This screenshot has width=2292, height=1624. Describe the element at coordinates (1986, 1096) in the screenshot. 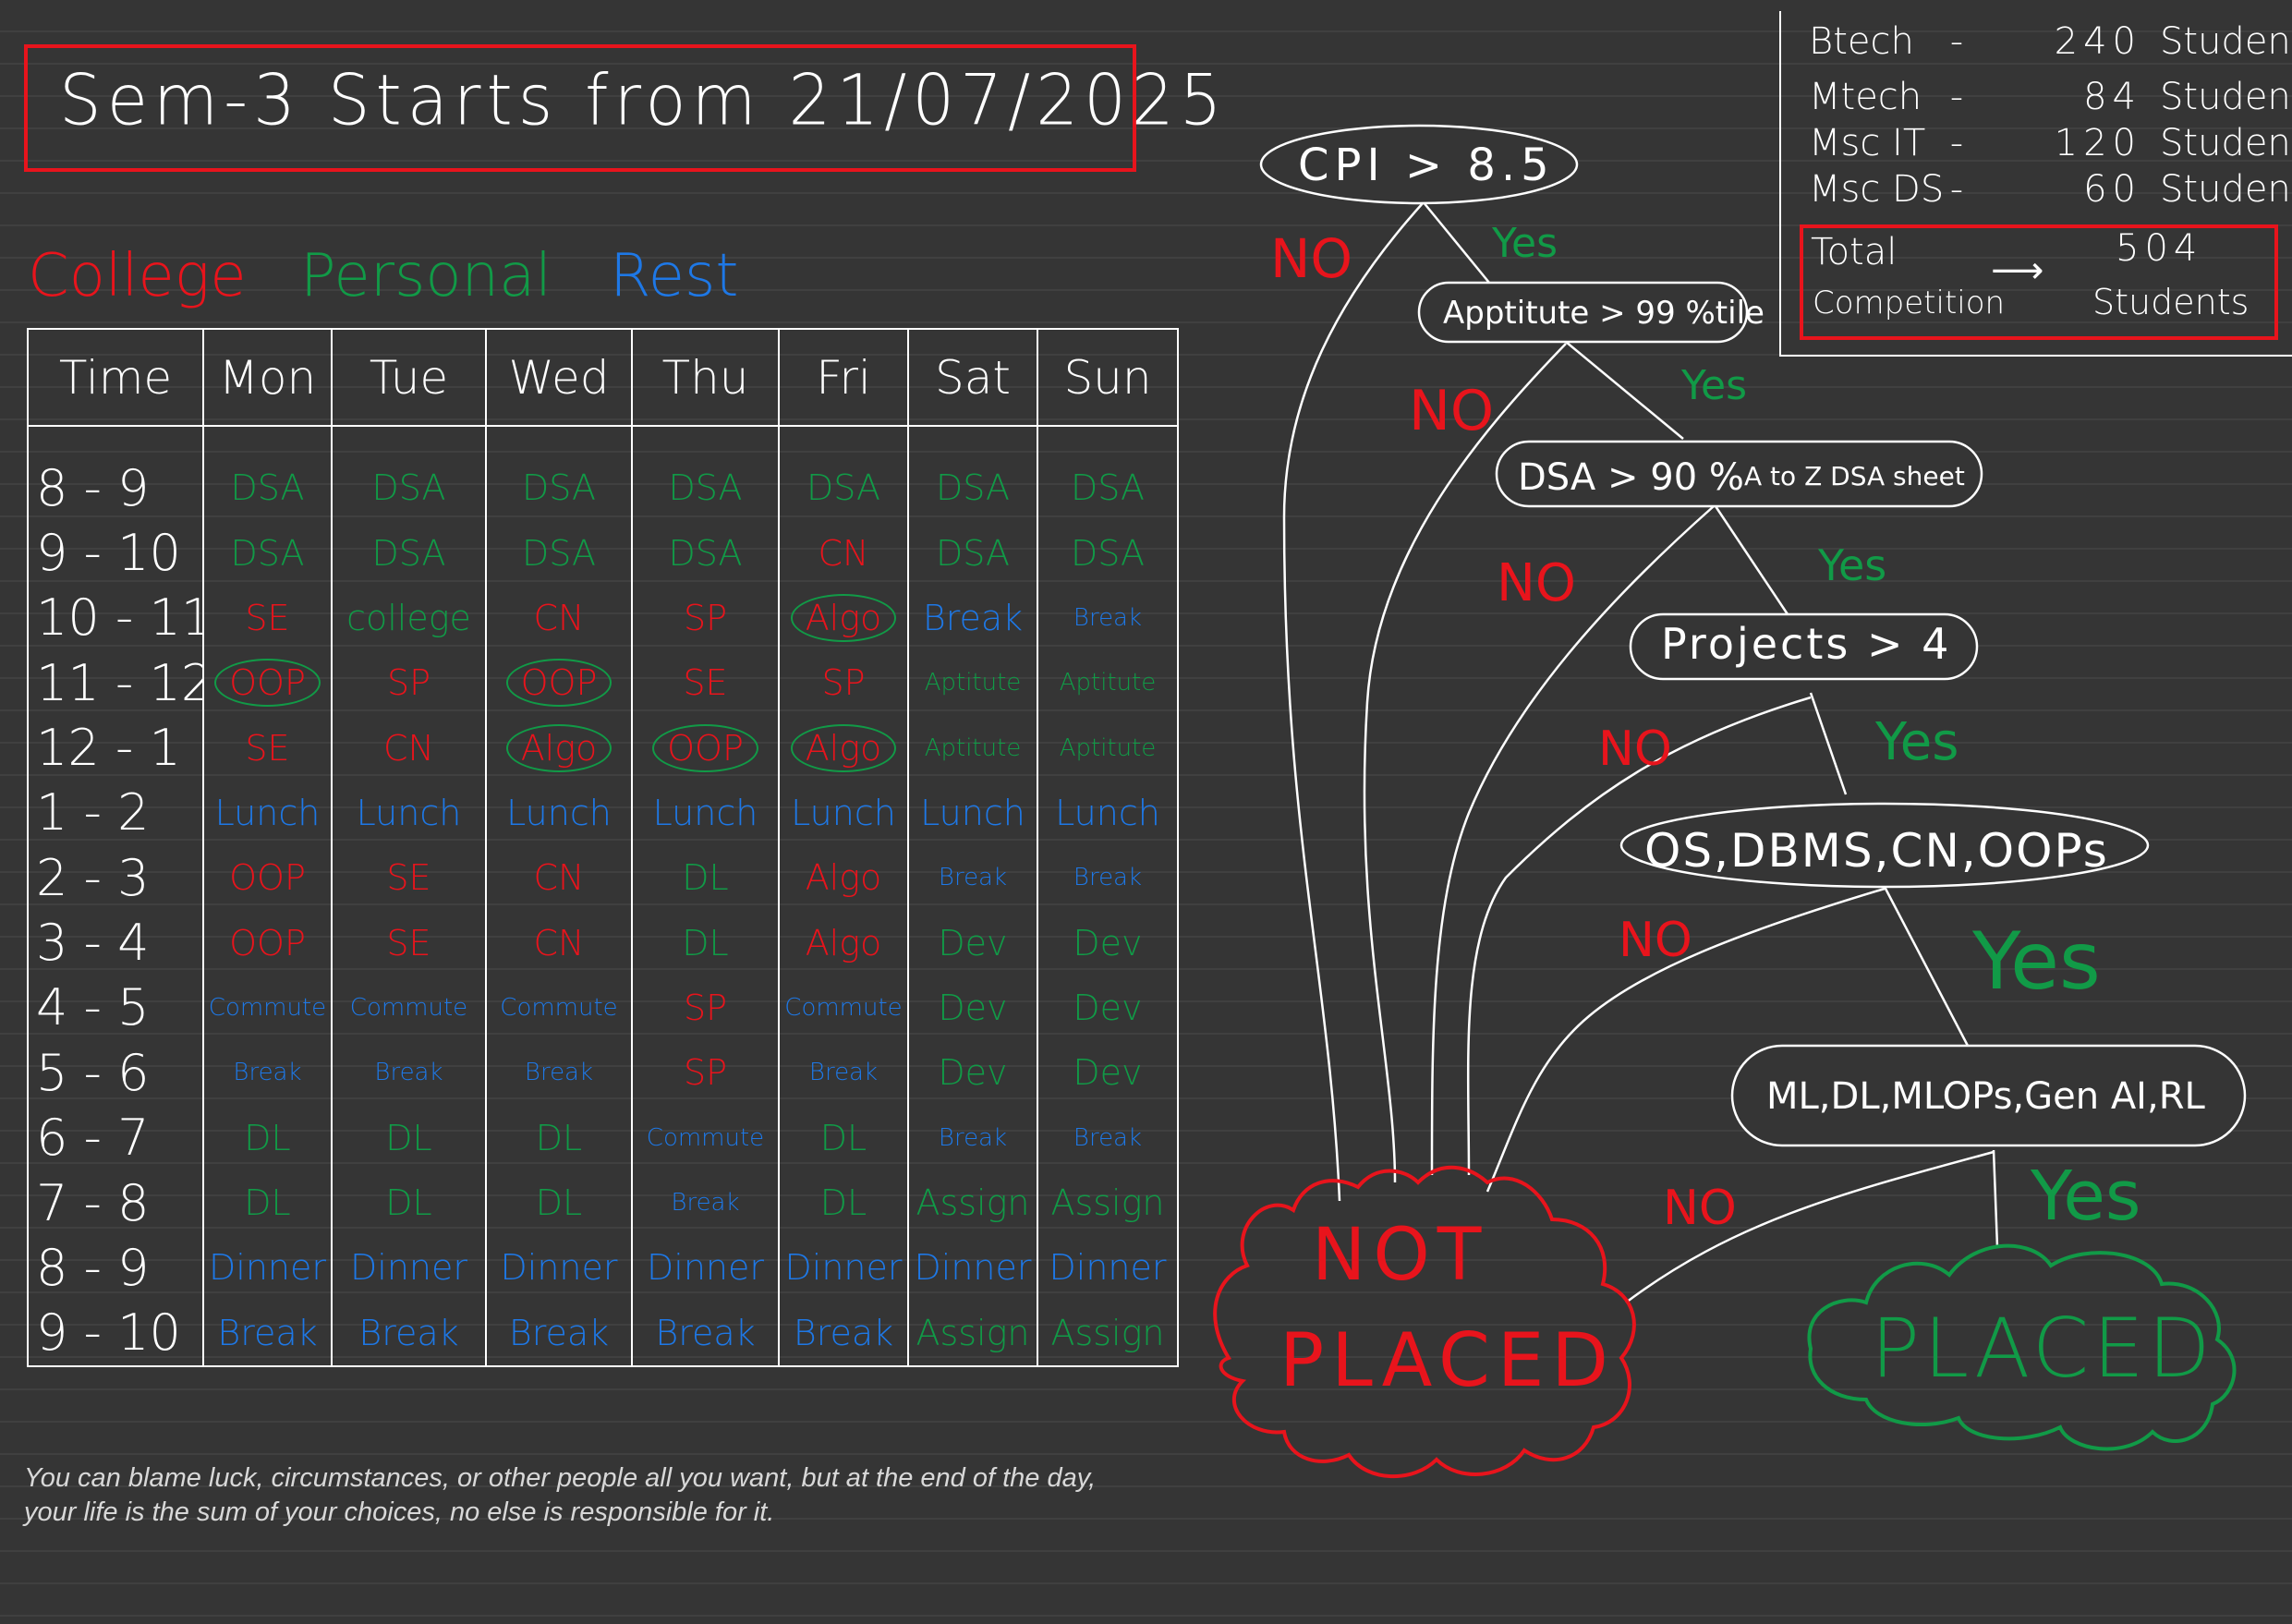

I see `node-ml-label: ML,DL,MLOPs,Gen AI,RL` at that location.